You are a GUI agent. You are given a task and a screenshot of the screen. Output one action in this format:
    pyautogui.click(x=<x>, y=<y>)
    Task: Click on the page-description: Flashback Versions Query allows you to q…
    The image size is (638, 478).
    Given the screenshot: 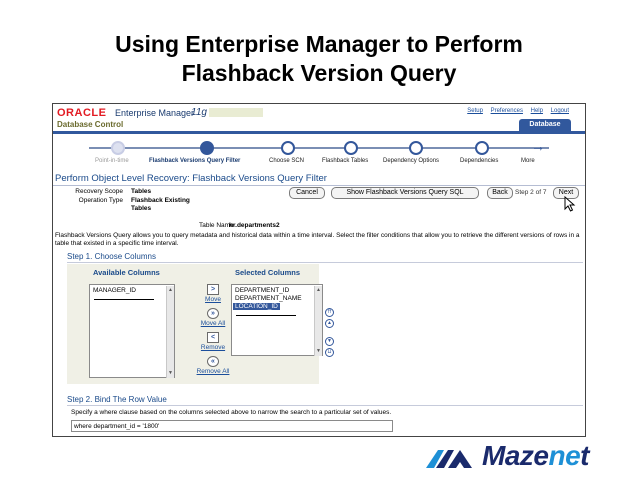 What is the action you would take?
    pyautogui.click(x=317, y=239)
    